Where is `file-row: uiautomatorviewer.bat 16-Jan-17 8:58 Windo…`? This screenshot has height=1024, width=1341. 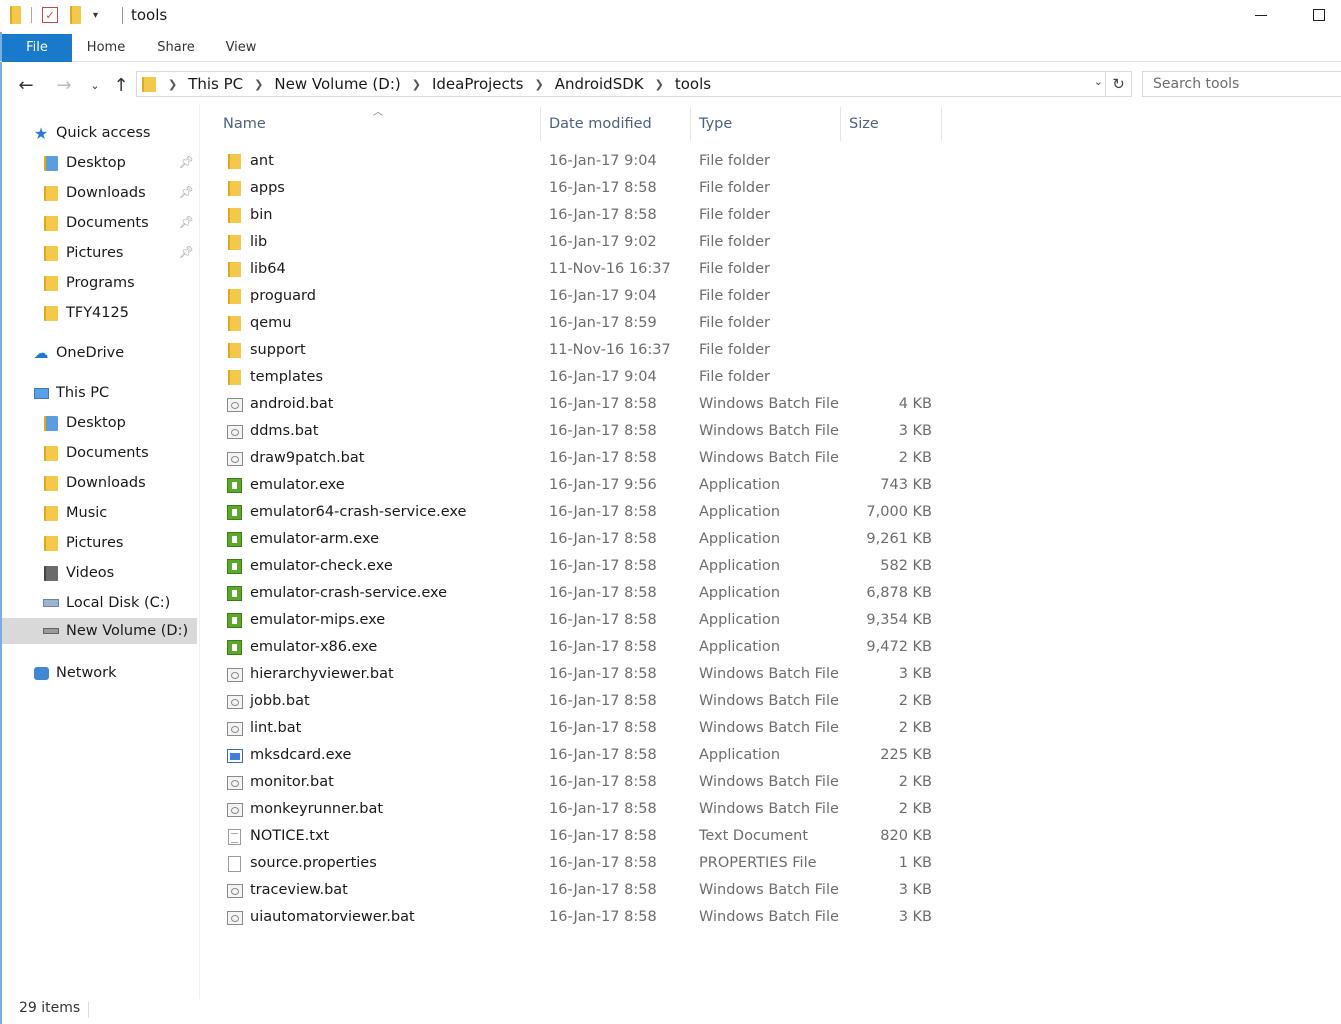
file-row: uiautomatorviewer.bat 16-Jan-17 8:58 Windo… is located at coordinates (582, 917).